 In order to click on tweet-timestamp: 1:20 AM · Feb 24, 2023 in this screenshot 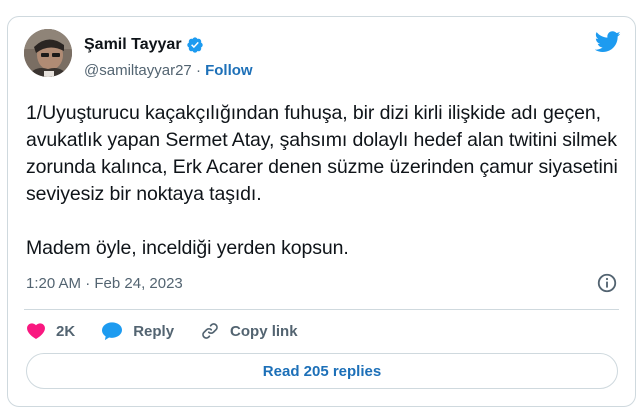, I will do `click(104, 283)`.